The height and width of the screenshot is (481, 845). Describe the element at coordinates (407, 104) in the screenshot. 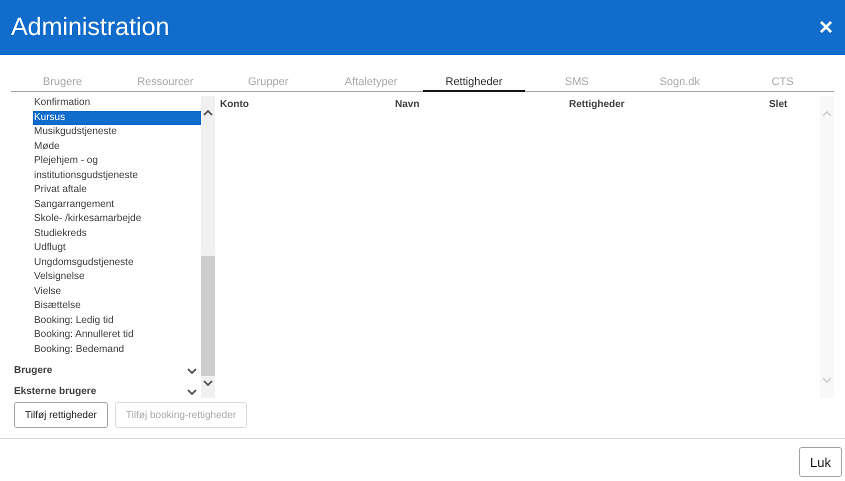

I see `column-header: Navn` at that location.